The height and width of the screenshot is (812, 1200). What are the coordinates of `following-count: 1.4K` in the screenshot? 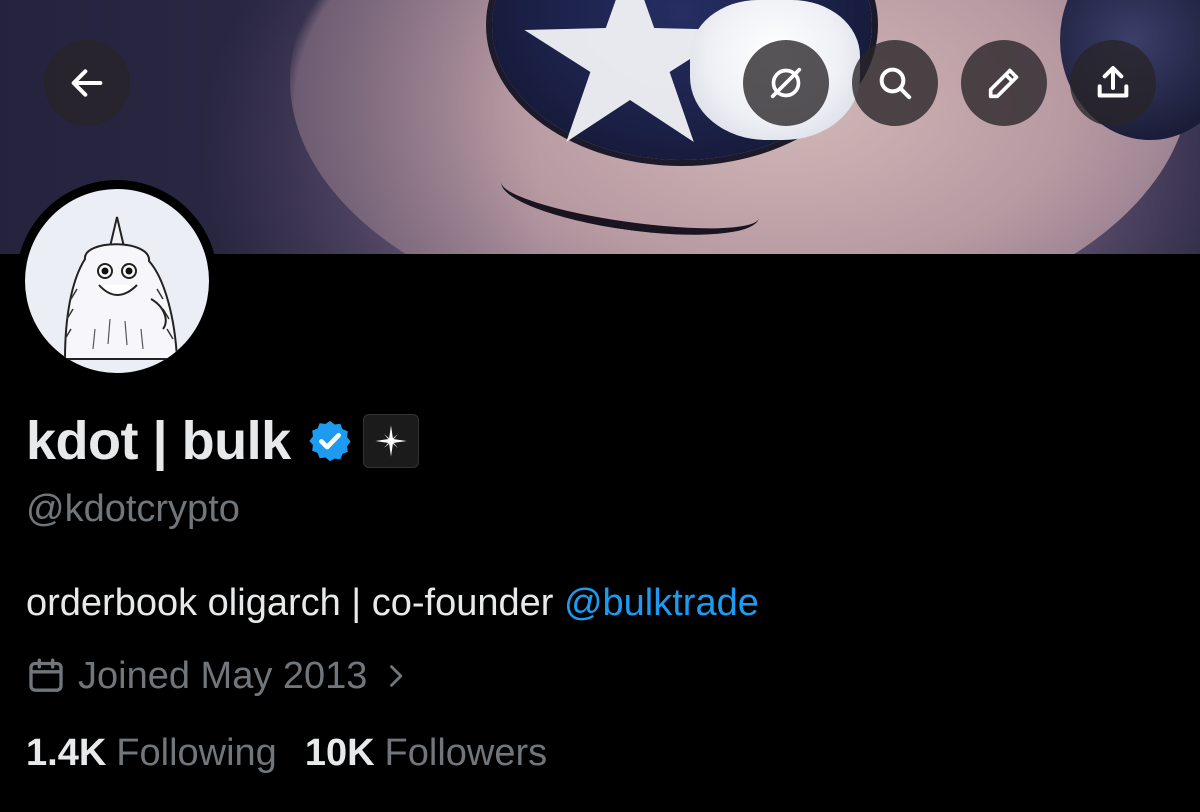 It's located at (66, 753).